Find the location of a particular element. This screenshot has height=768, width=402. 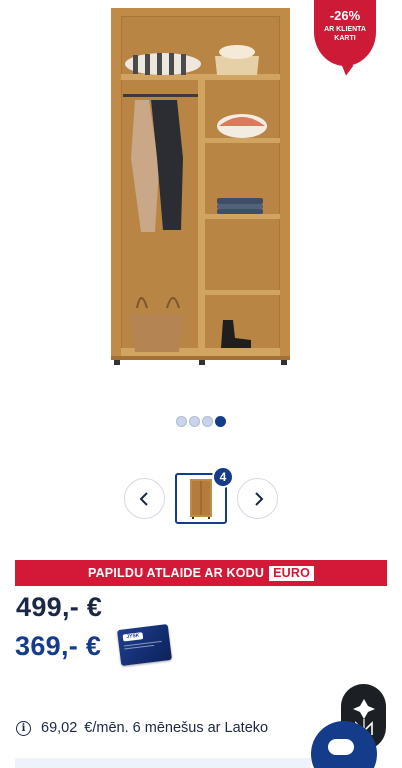

previous-image-button is located at coordinates (144, 498).